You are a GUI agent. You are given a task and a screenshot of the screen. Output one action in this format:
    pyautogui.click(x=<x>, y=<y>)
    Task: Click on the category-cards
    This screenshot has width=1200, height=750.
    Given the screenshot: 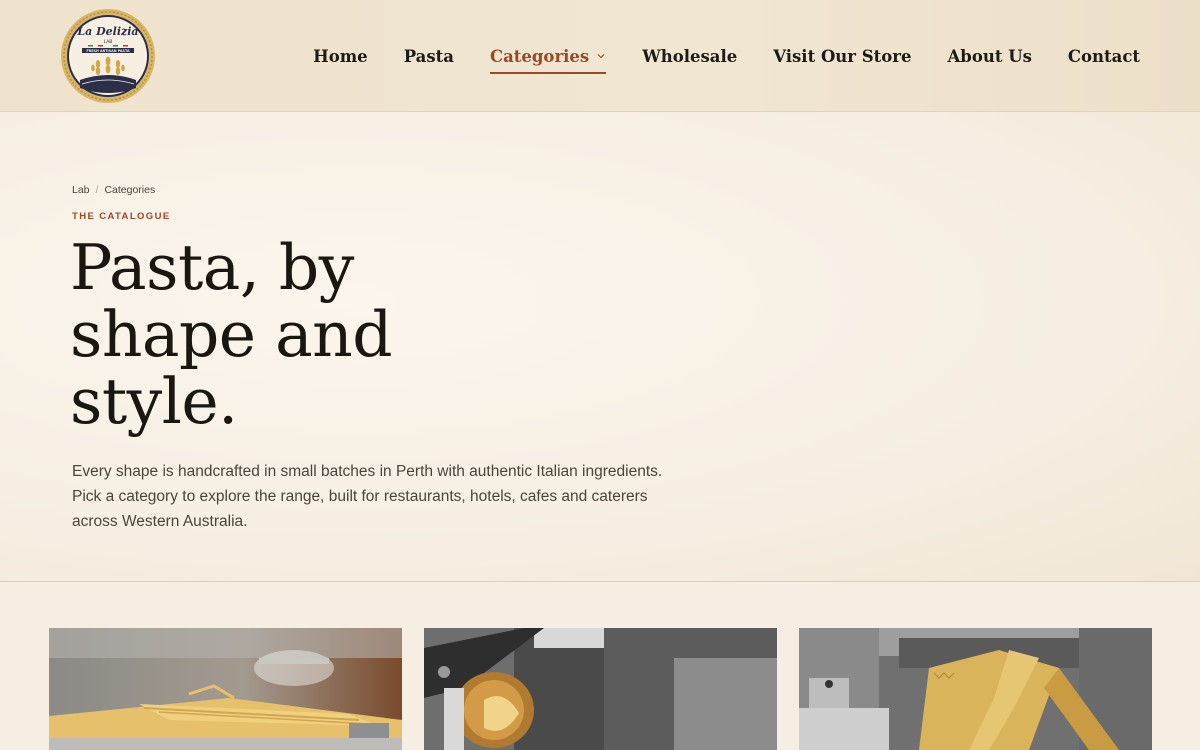 What is the action you would take?
    pyautogui.click(x=600, y=689)
    